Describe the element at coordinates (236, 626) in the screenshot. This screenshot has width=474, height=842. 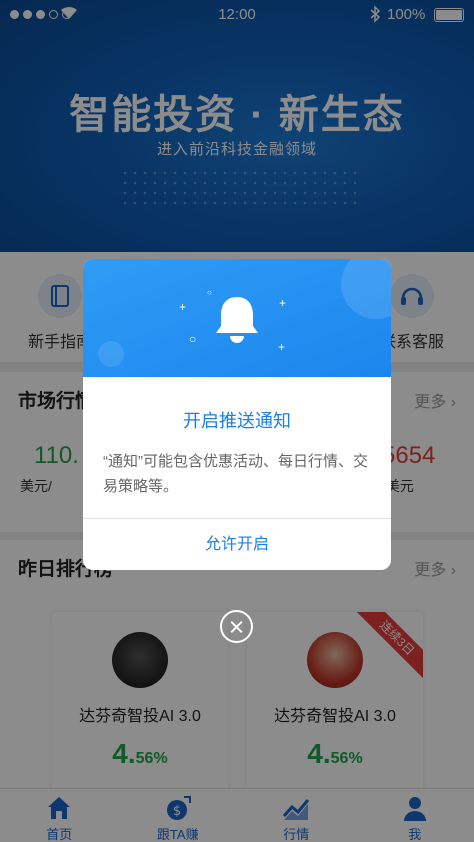
I see `close-icon` at that location.